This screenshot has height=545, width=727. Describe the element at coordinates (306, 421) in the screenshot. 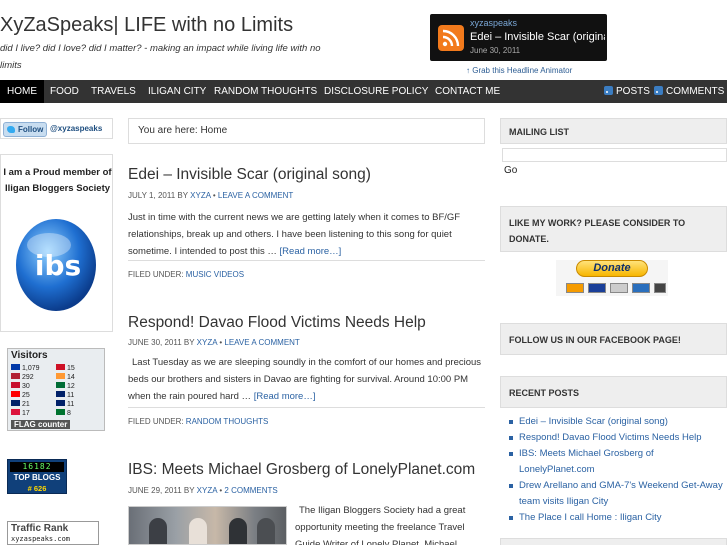

I see `post-categories: FILED UNDER: RANDOM THOUGHTS` at that location.